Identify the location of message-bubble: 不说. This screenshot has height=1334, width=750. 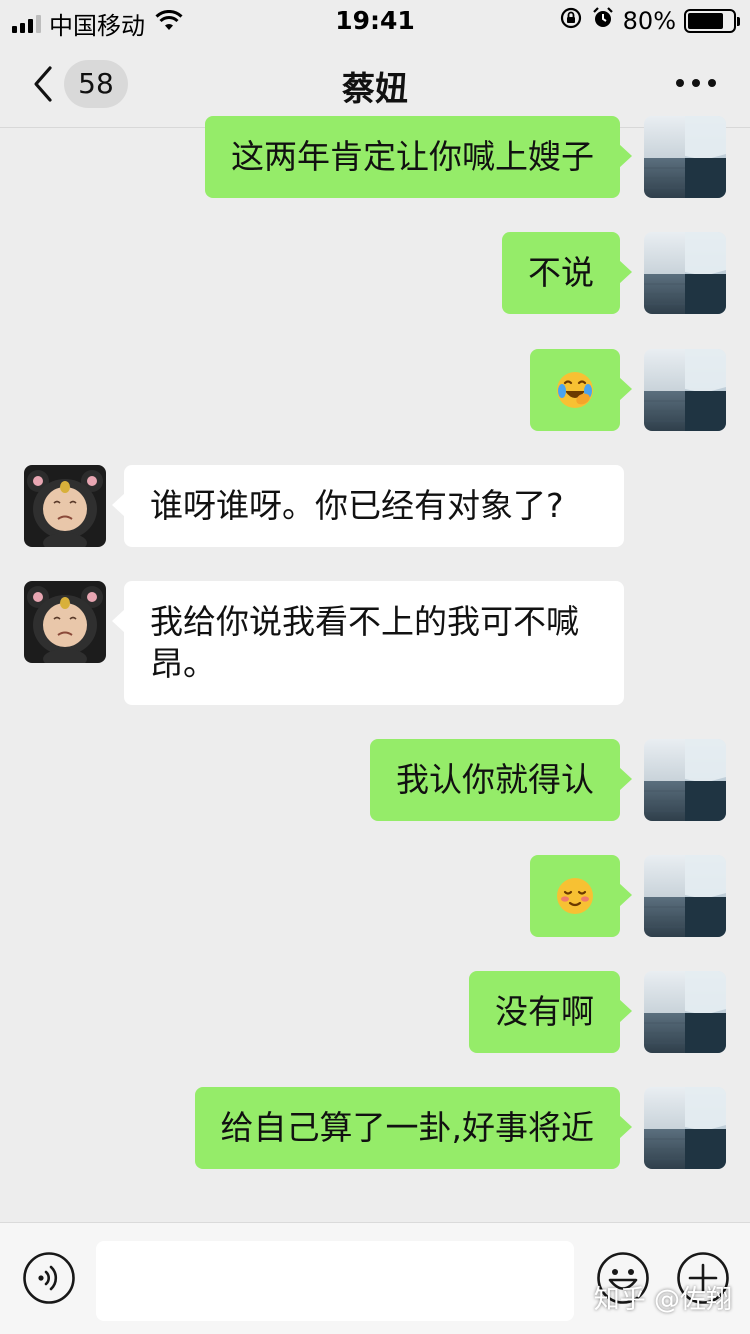
(567, 273).